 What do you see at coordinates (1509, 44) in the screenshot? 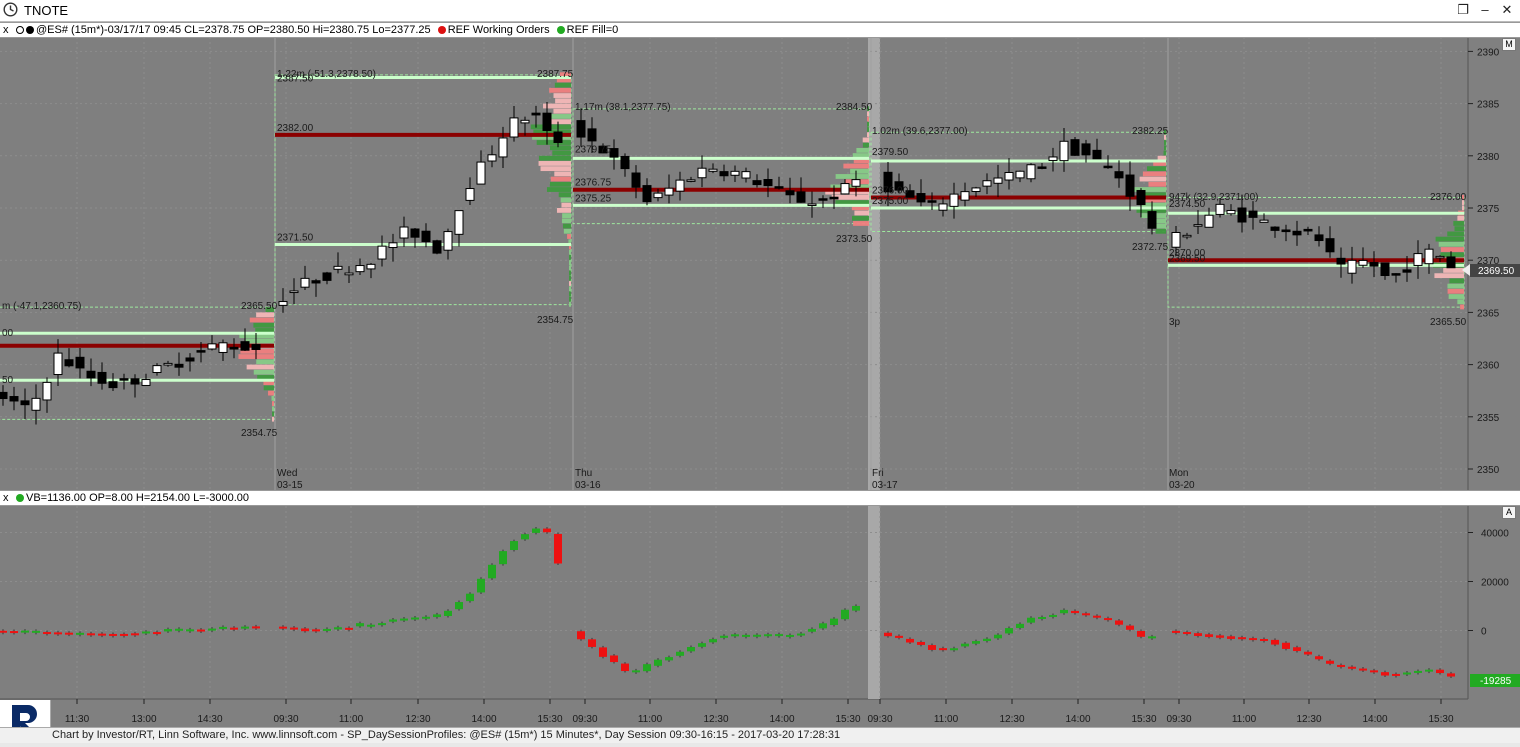
I see `price-scale-button: M` at bounding box center [1509, 44].